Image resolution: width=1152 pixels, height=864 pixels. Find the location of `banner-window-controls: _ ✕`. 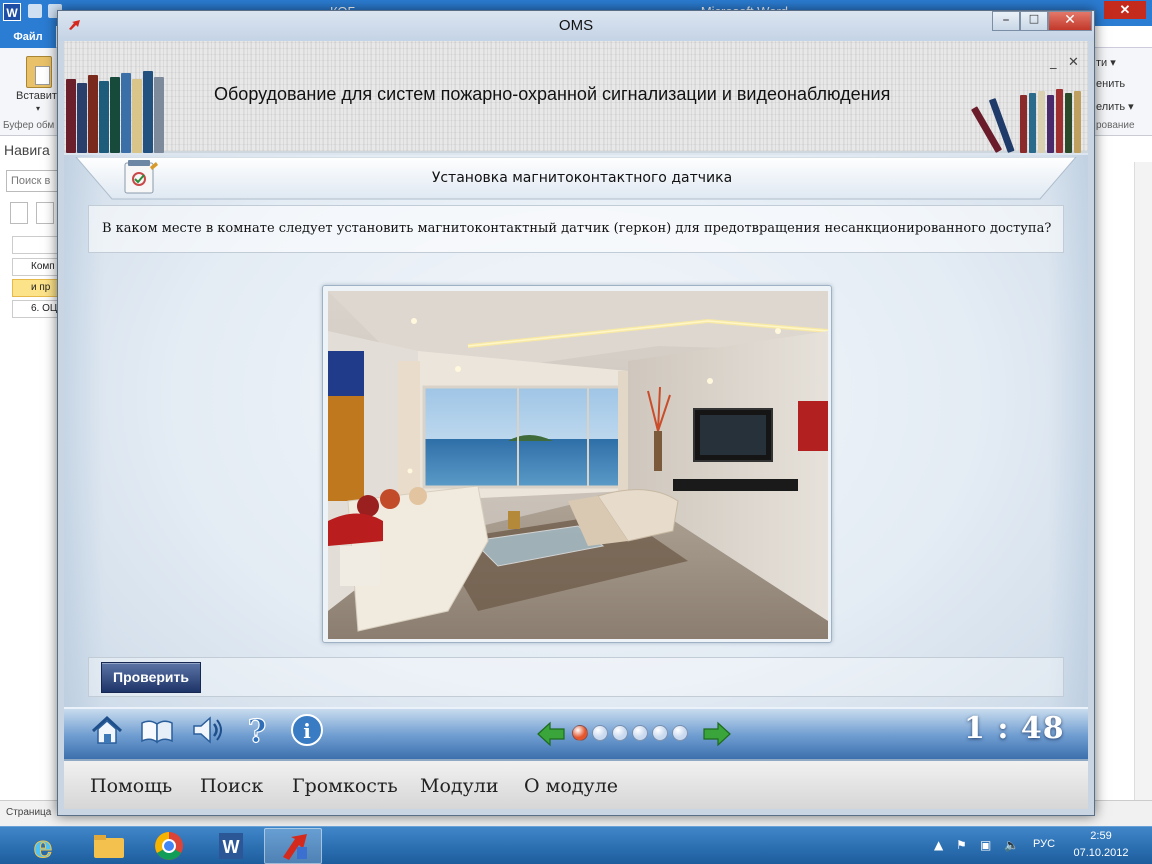

banner-window-controls: _ ✕ is located at coordinates (1067, 64).